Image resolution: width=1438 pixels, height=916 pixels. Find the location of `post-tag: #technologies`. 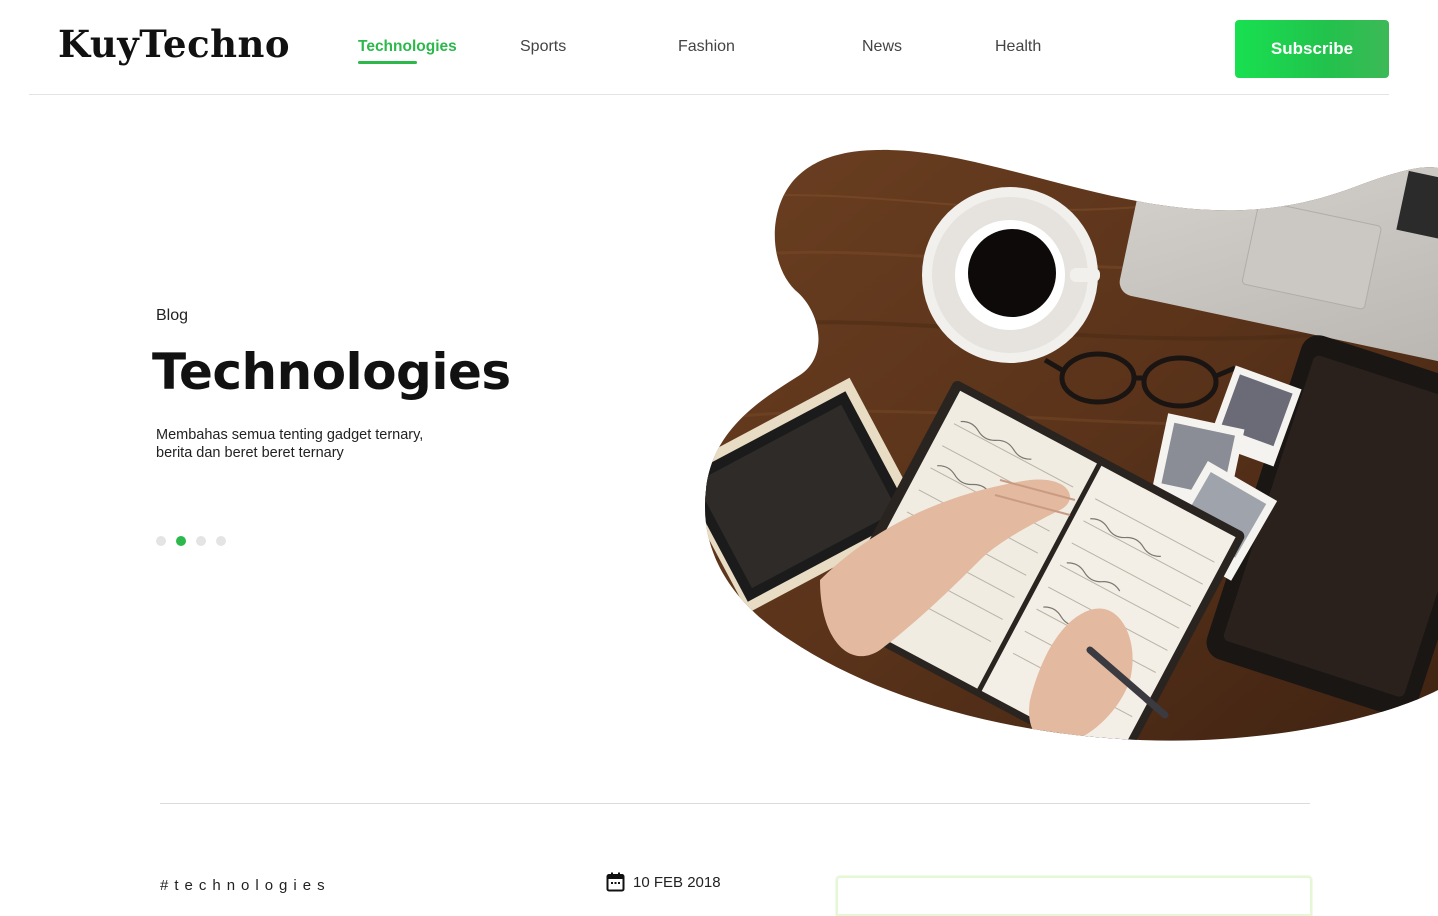

post-tag: #technologies is located at coordinates (245, 885).